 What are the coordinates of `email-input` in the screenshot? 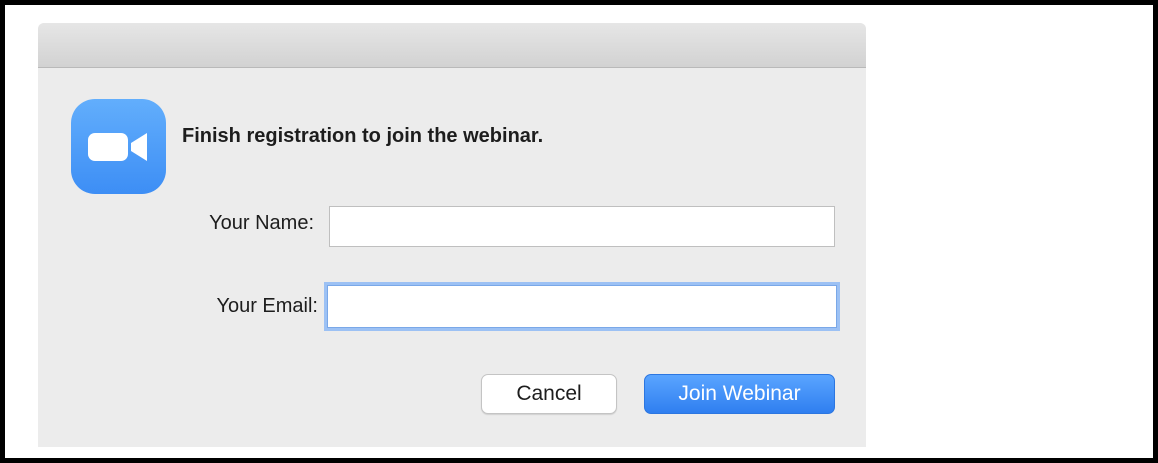 It's located at (582, 306).